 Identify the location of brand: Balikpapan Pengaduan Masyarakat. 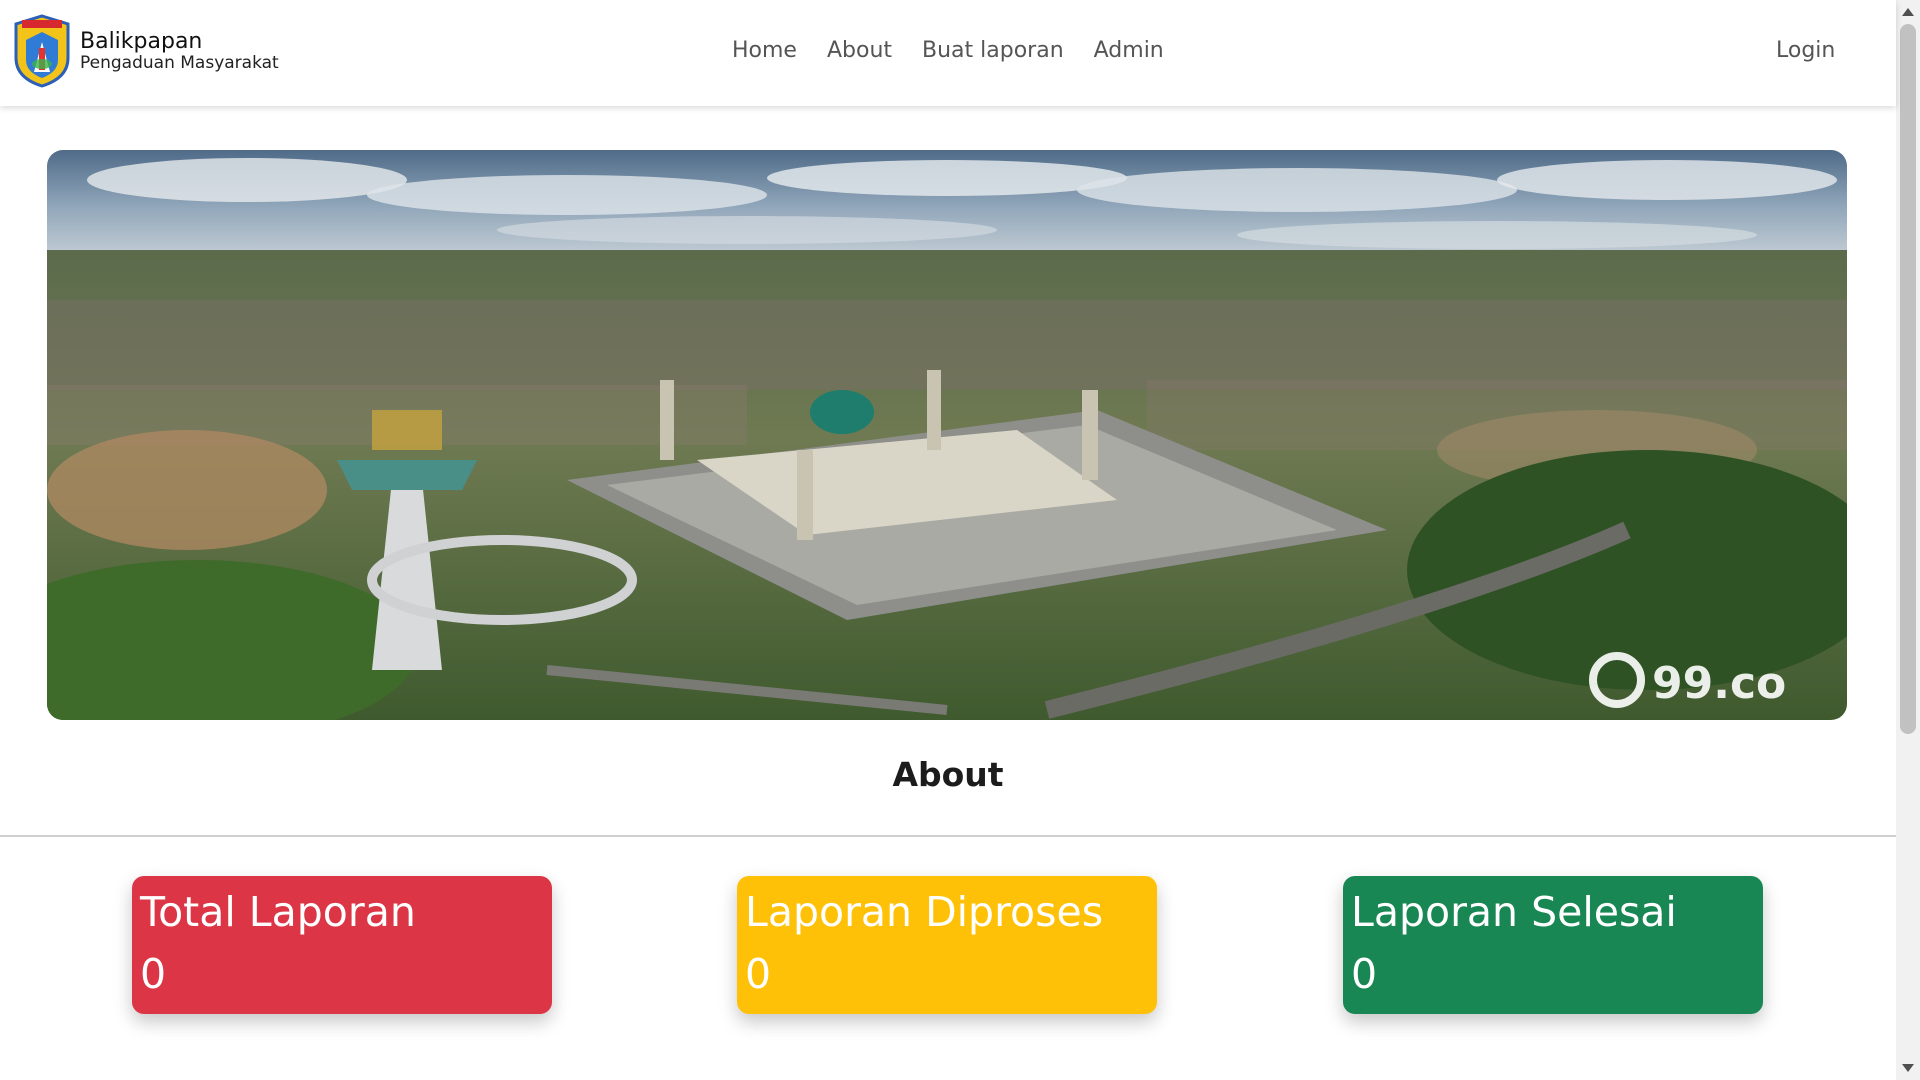
(145, 51).